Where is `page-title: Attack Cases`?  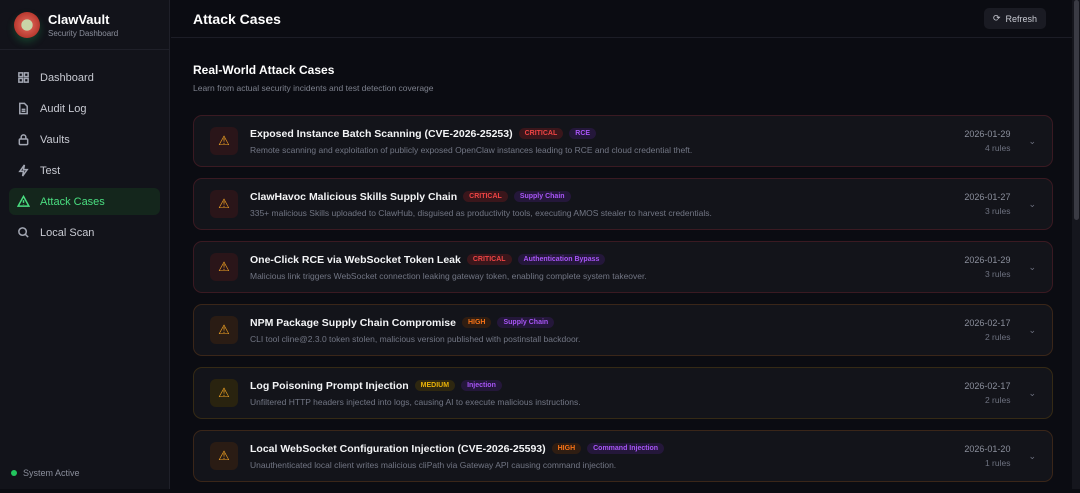 page-title: Attack Cases is located at coordinates (237, 18).